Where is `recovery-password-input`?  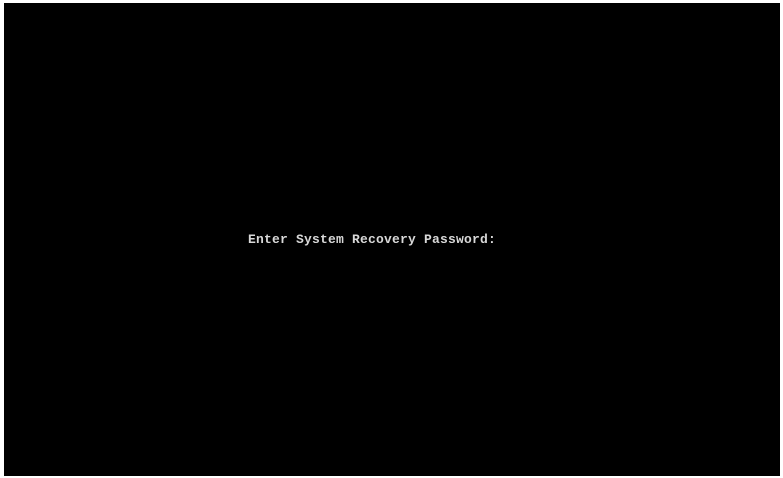
recovery-password-input is located at coordinates (574, 239).